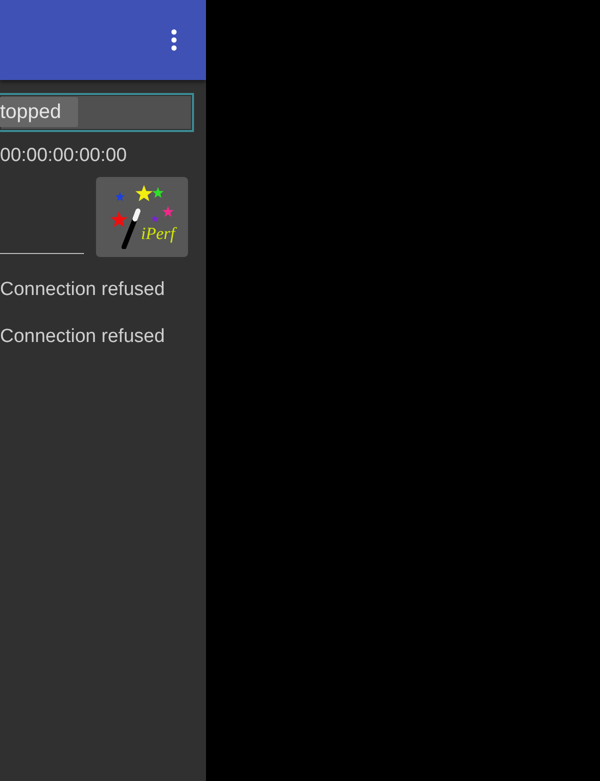 This screenshot has height=781, width=600. I want to click on overflow-menu-icon, so click(174, 40).